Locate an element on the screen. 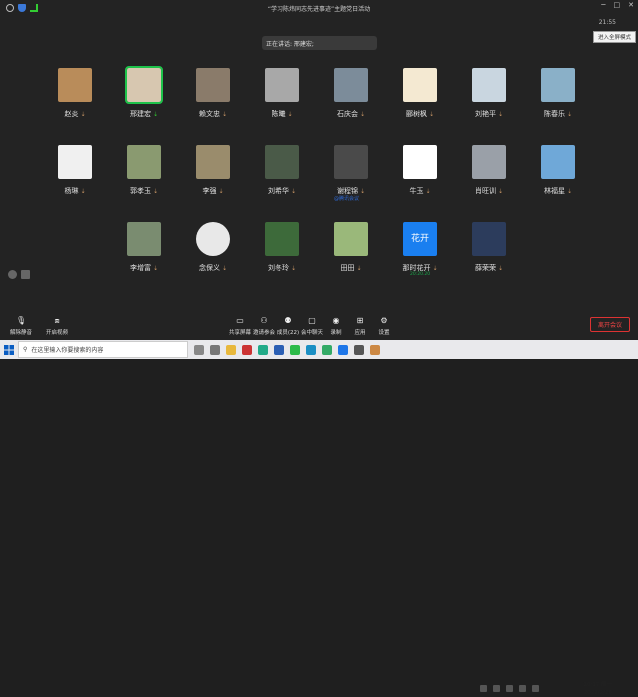 The height and width of the screenshot is (697, 638). word-icon is located at coordinates (279, 349).